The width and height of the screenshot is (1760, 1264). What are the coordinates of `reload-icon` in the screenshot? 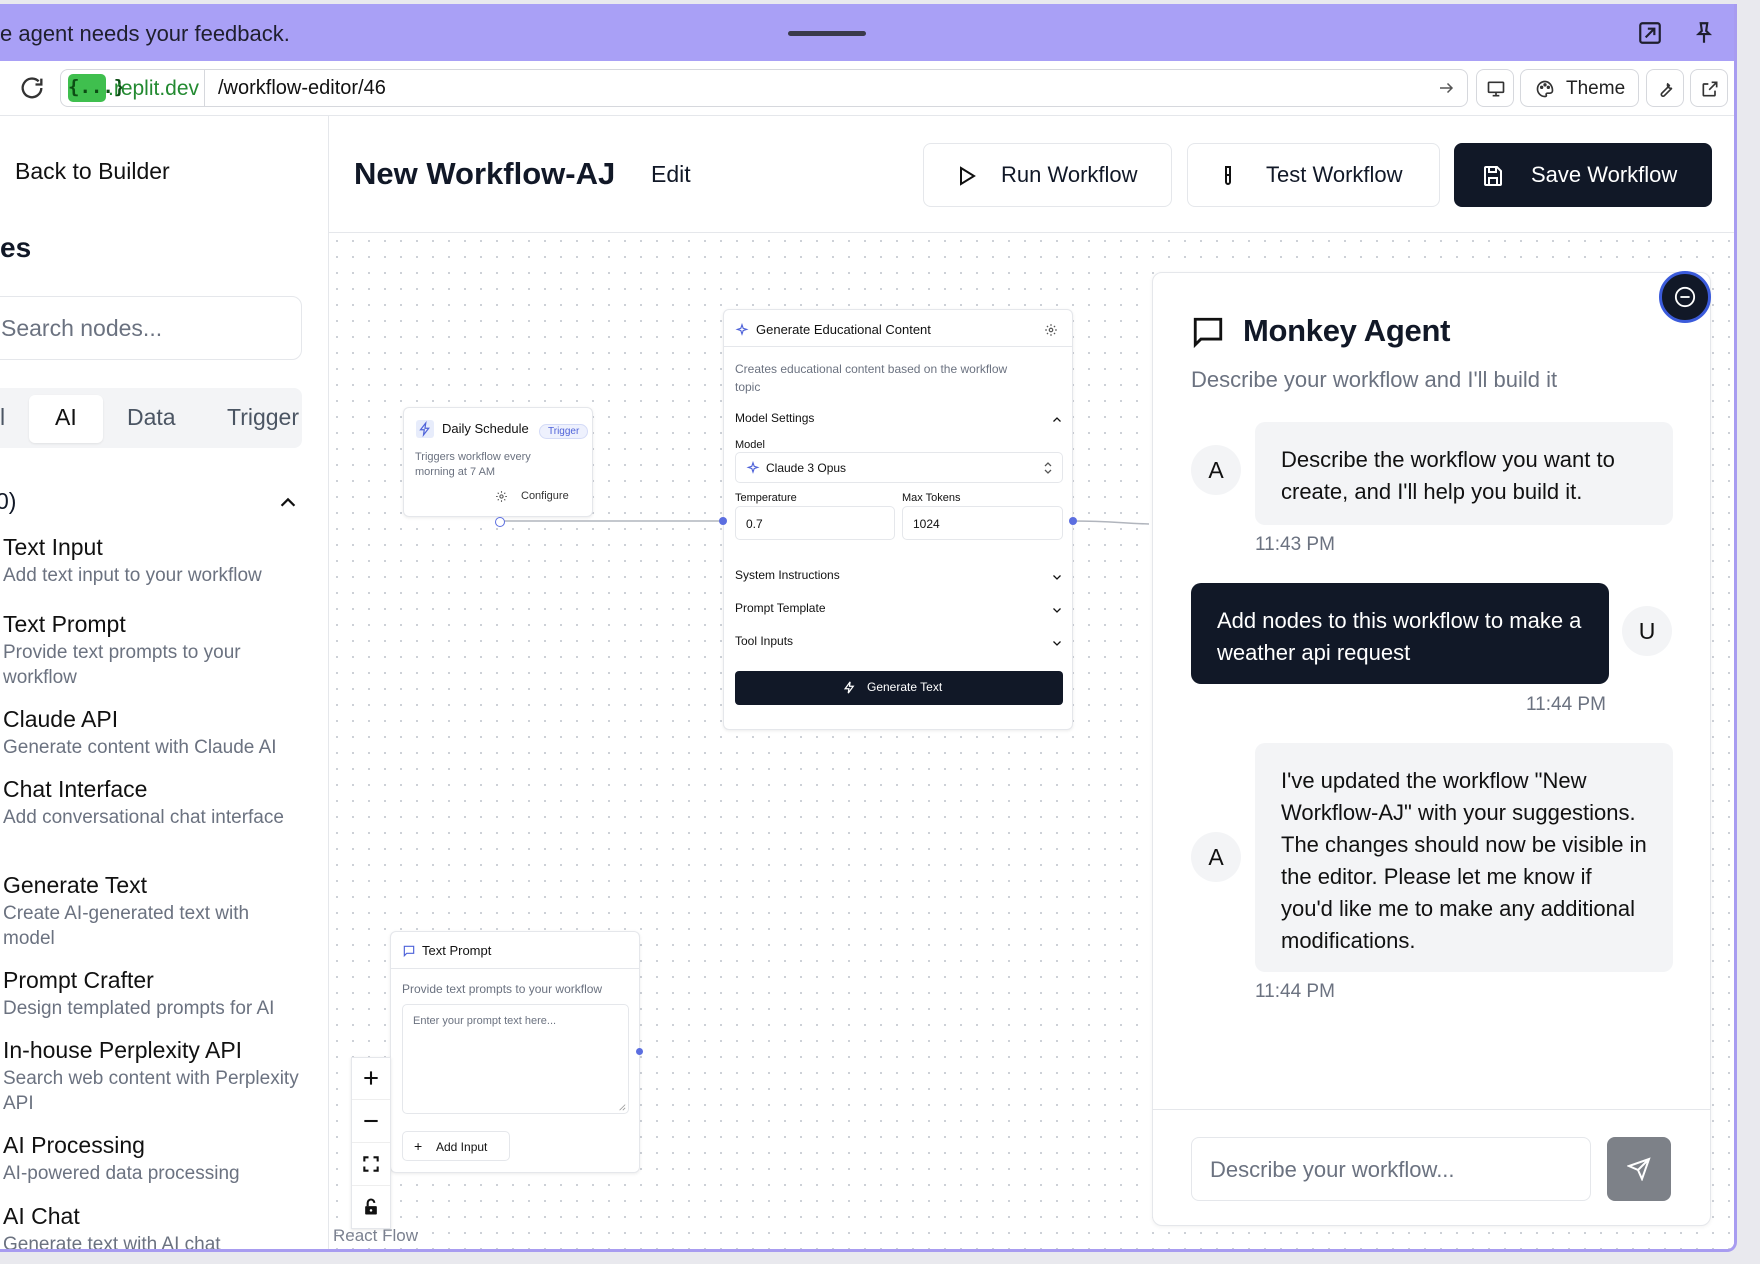 It's located at (32, 88).